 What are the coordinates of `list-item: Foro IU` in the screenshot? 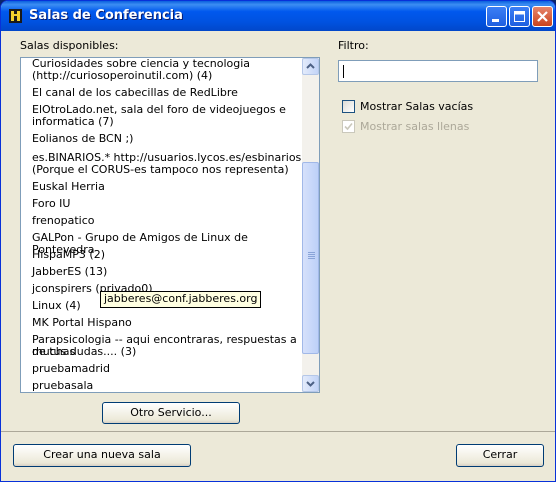 It's located at (167, 204).